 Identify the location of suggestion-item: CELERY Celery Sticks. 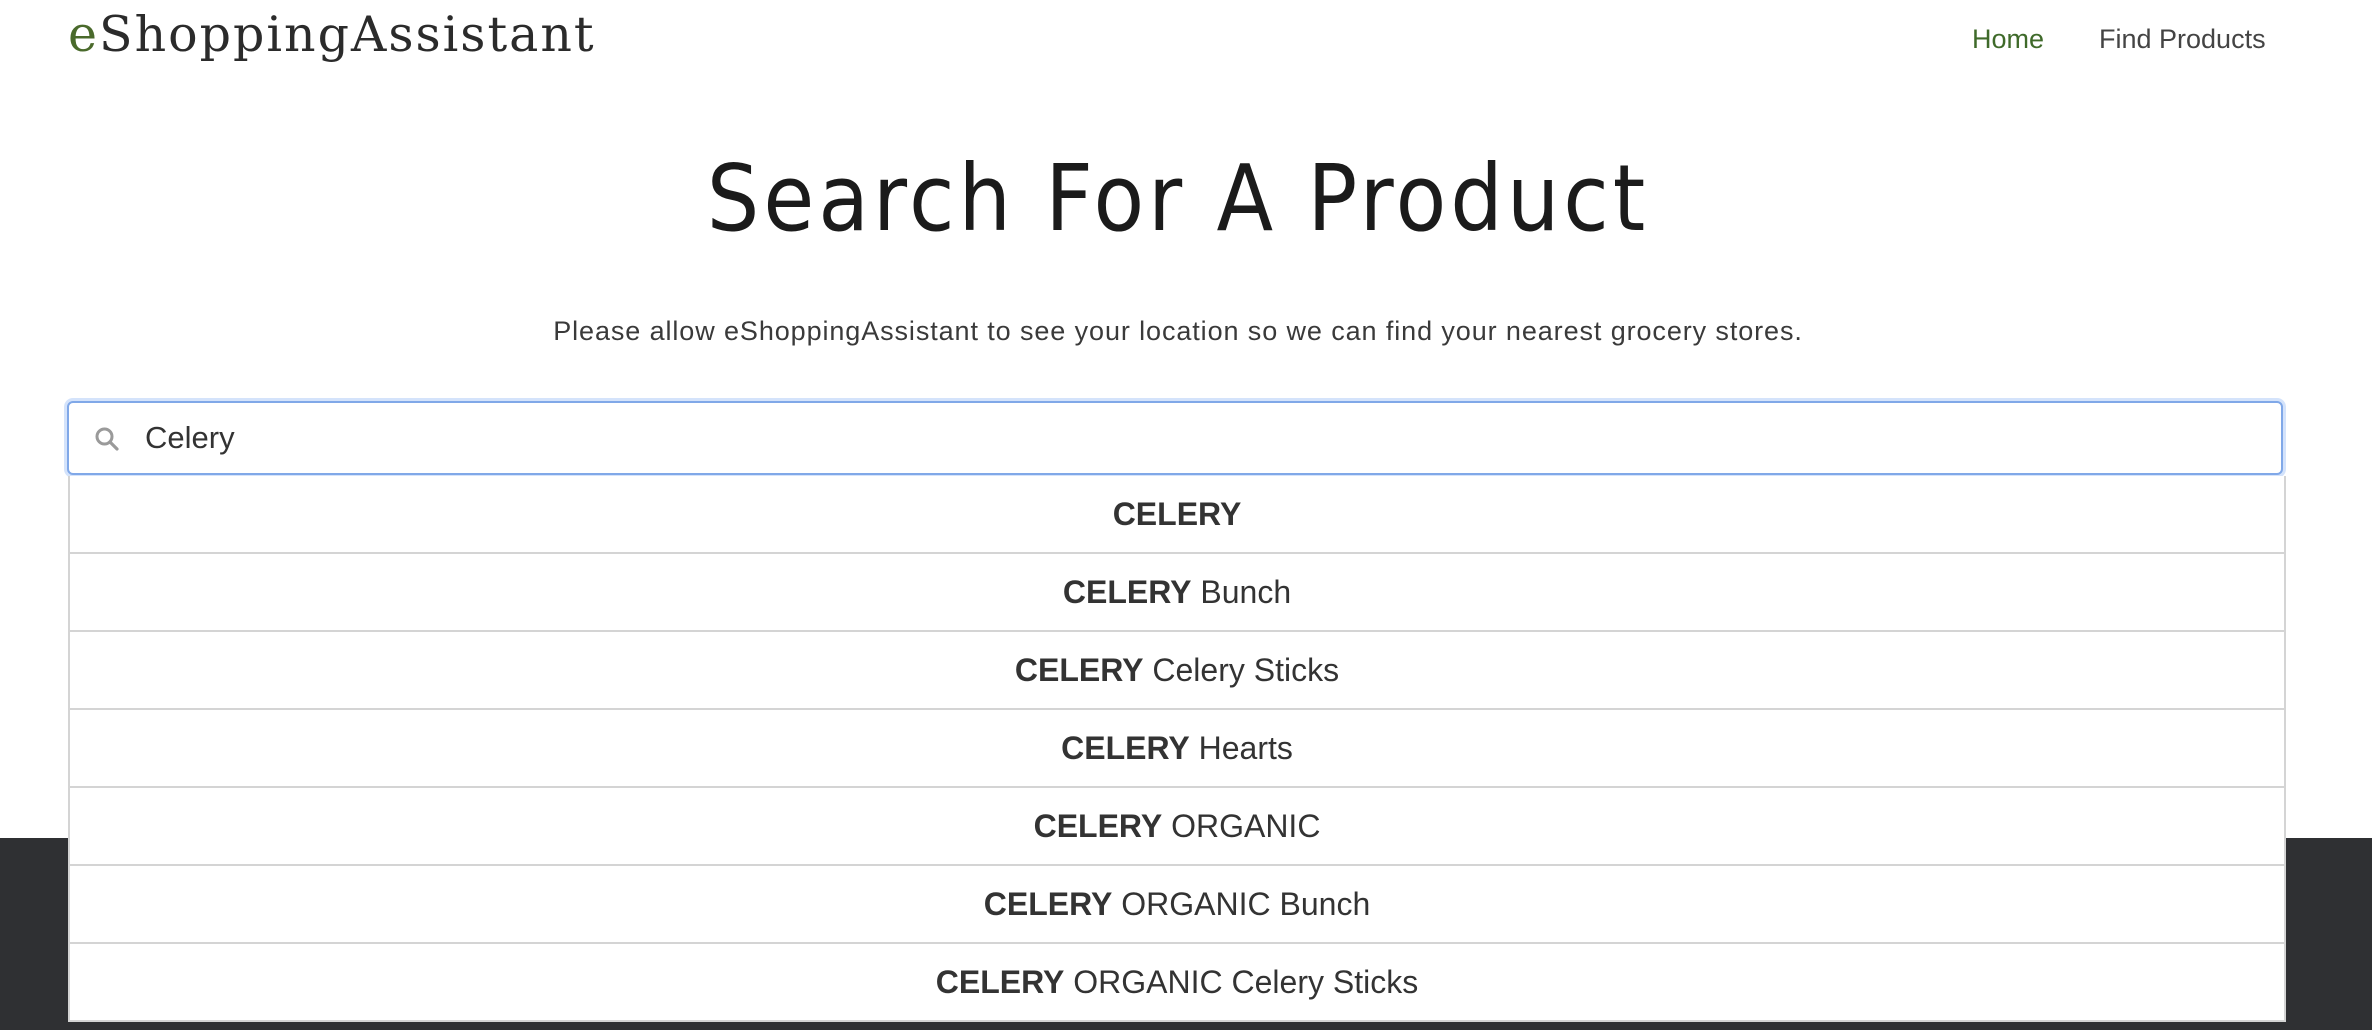
(1177, 671).